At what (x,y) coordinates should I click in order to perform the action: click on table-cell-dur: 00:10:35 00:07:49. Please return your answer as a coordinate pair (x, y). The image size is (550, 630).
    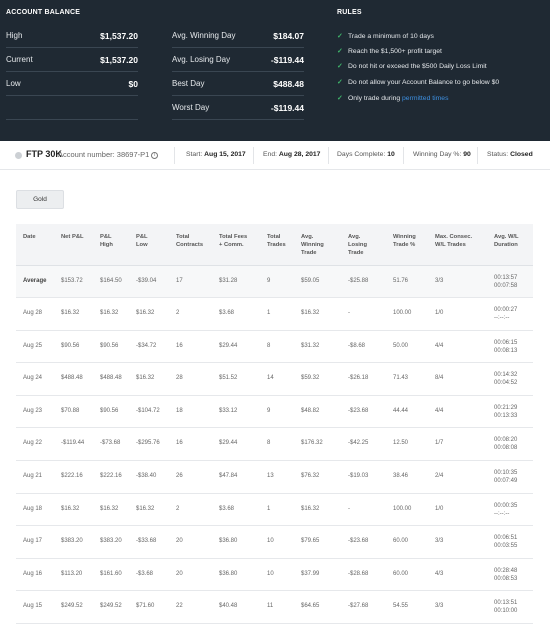
    Looking at the image, I should click on (506, 476).